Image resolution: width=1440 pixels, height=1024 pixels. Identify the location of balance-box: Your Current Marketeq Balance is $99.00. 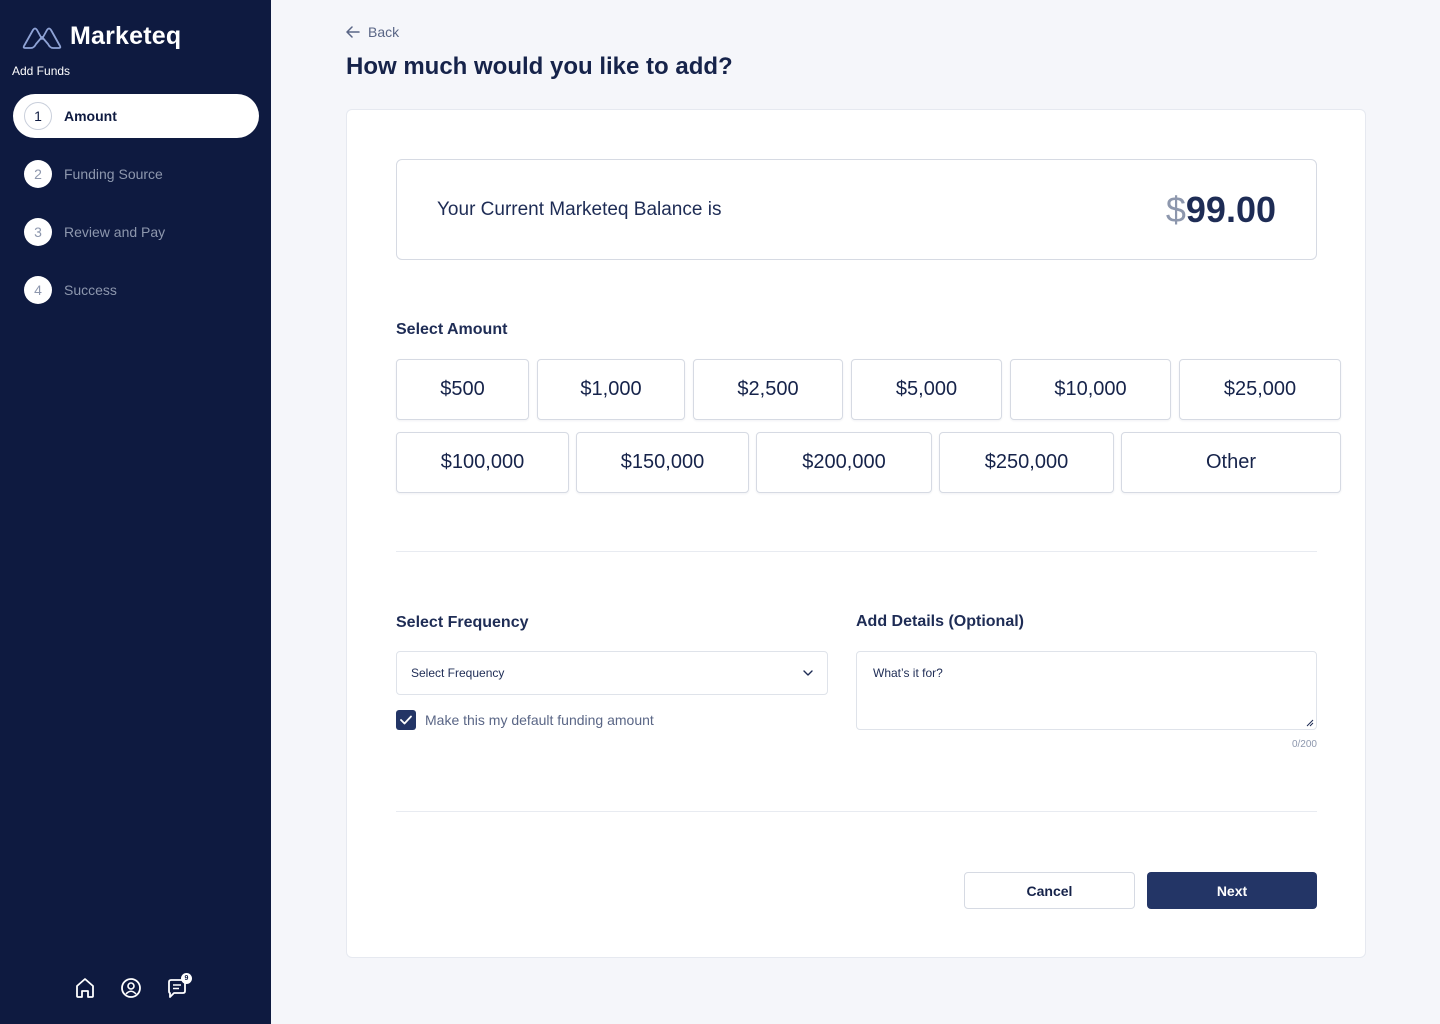
(856, 209).